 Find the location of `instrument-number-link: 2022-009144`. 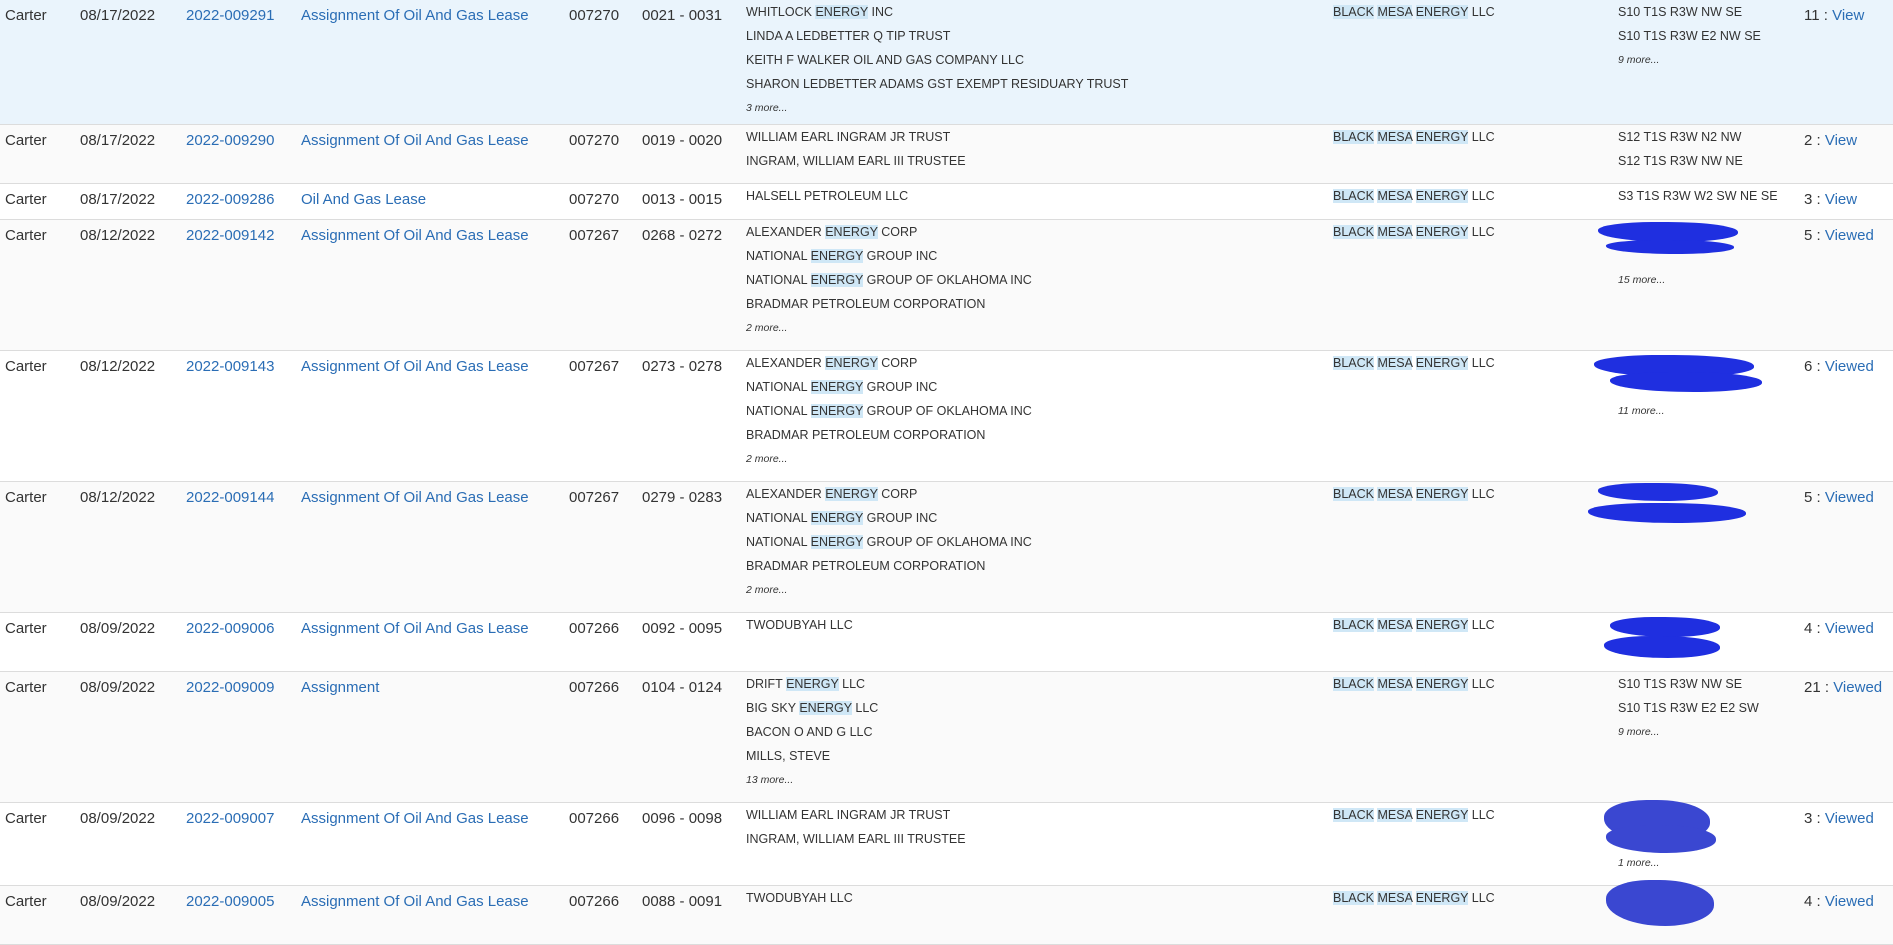

instrument-number-link: 2022-009144 is located at coordinates (230, 498).